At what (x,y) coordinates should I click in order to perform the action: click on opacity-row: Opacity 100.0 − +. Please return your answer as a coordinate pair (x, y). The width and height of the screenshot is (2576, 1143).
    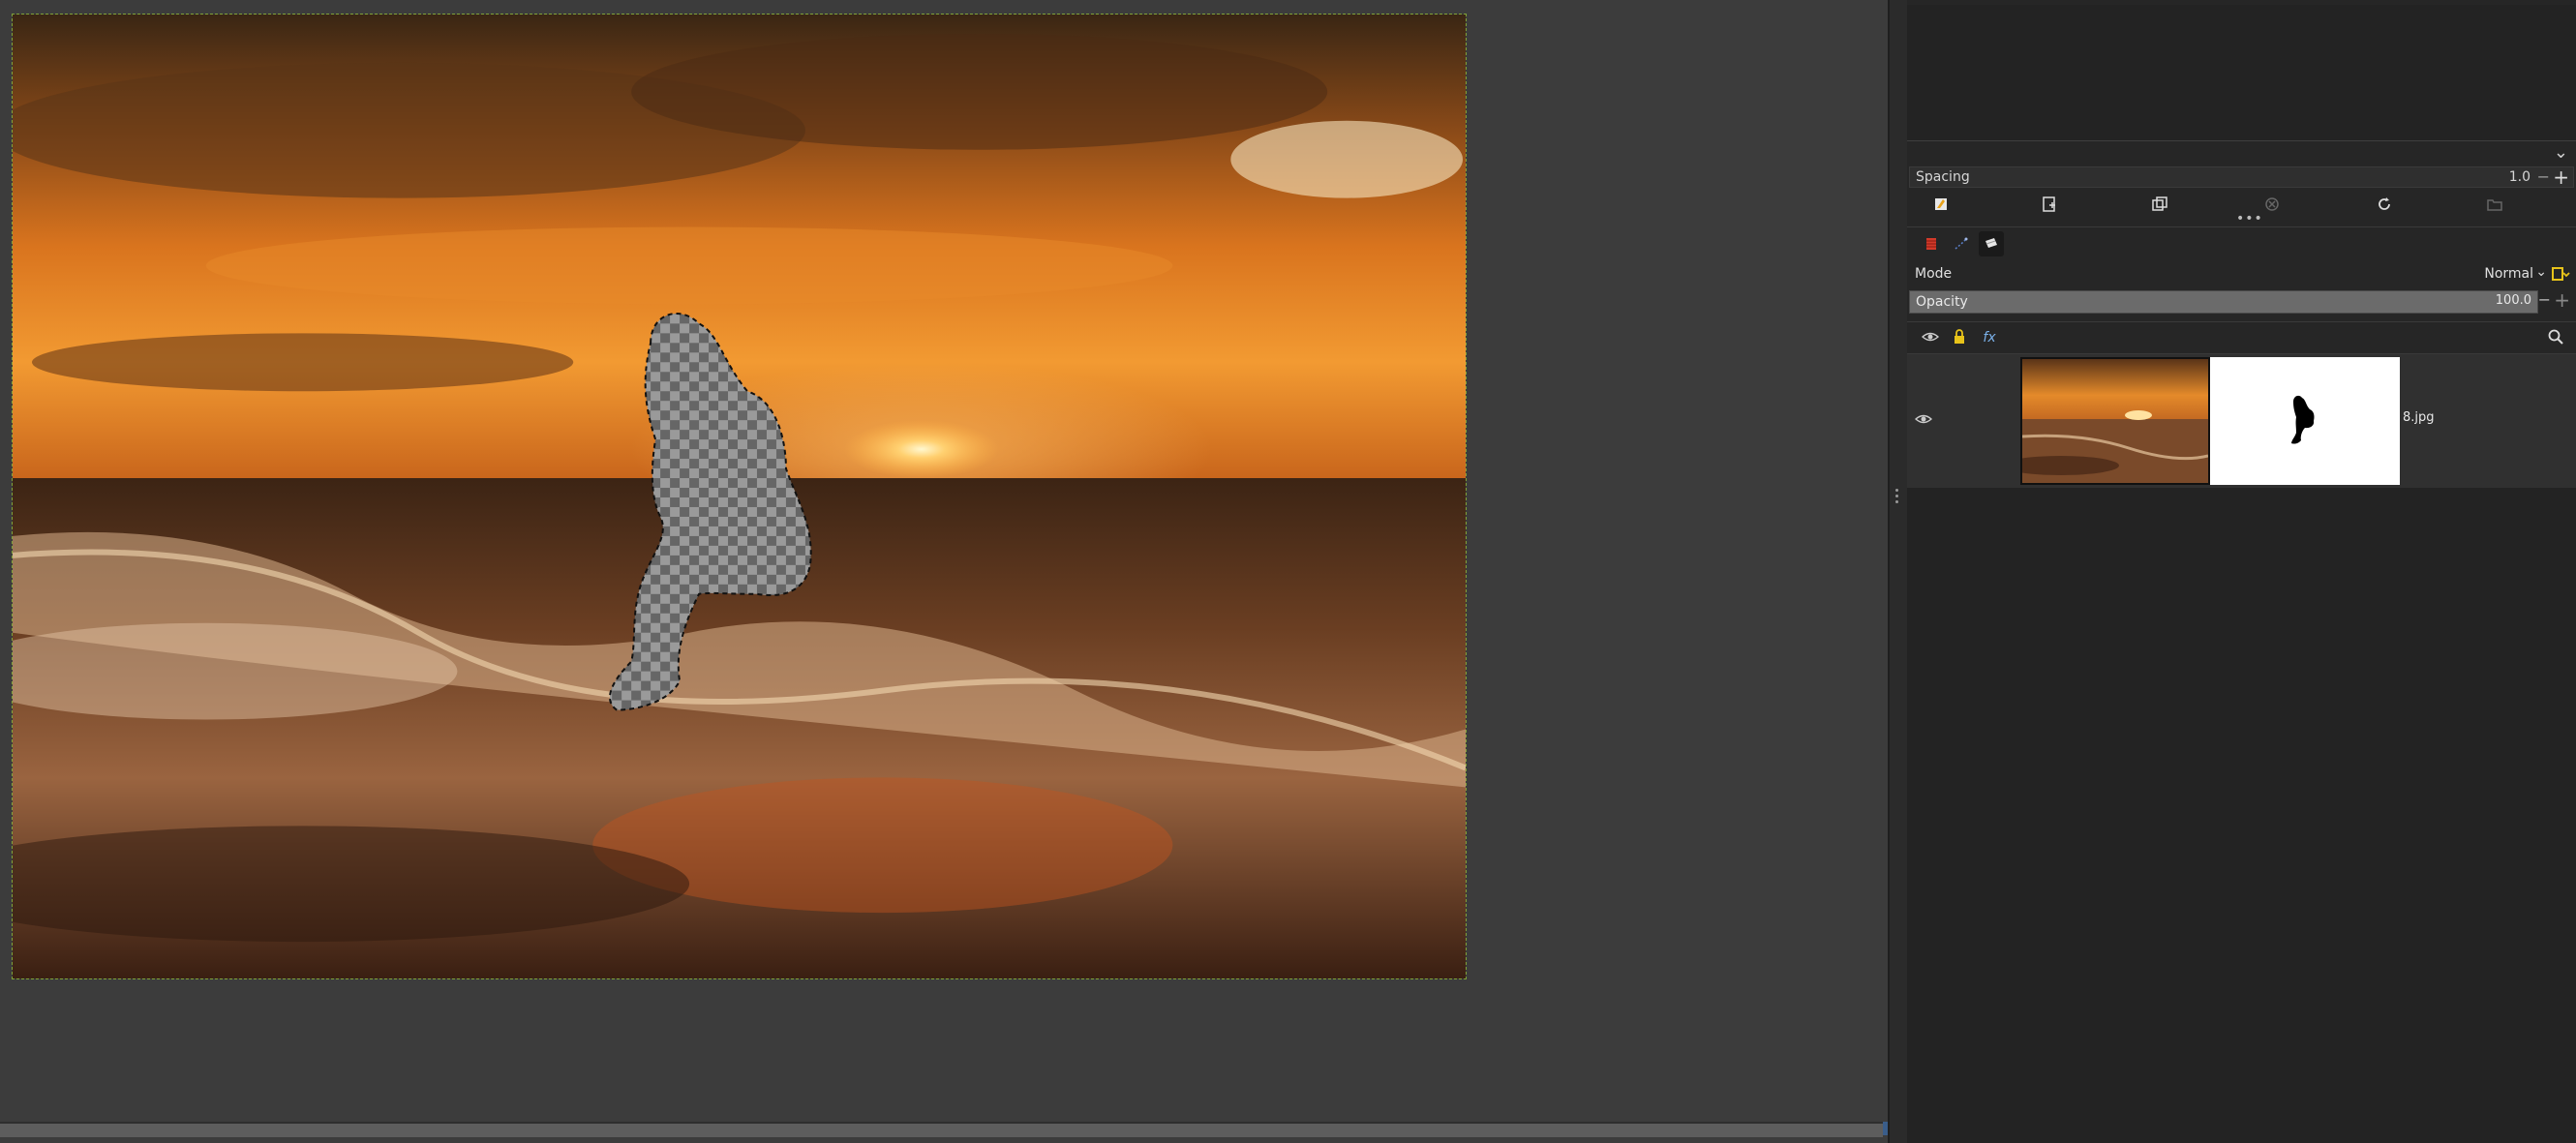
    Looking at the image, I should click on (2242, 301).